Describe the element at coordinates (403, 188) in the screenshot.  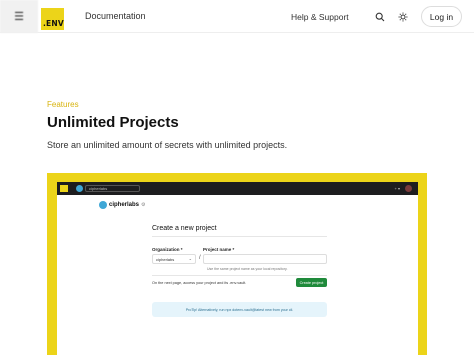
I see `app-topbar-right: + ▾` at that location.